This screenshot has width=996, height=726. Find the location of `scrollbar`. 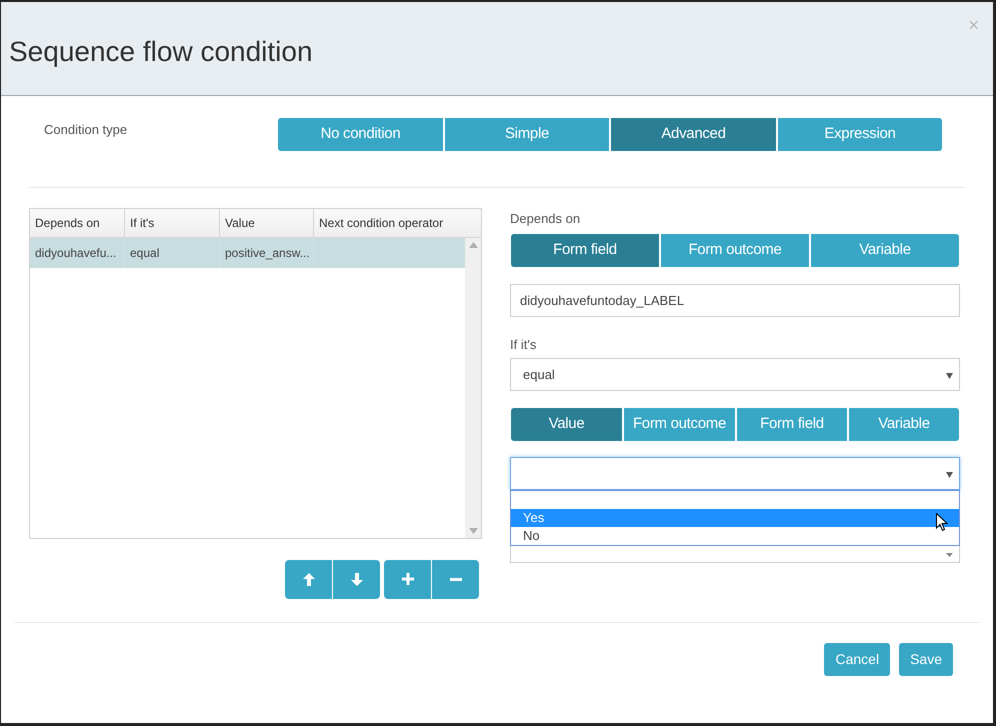

scrollbar is located at coordinates (473, 388).